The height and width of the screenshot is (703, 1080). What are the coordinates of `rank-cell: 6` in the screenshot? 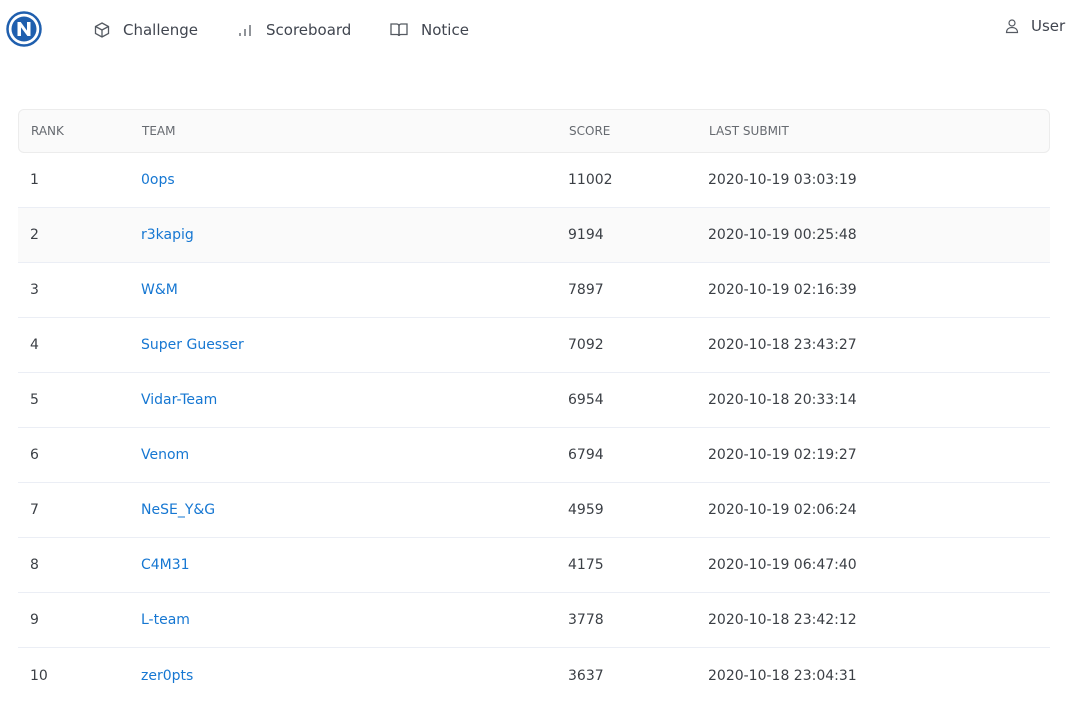 It's located at (34, 455).